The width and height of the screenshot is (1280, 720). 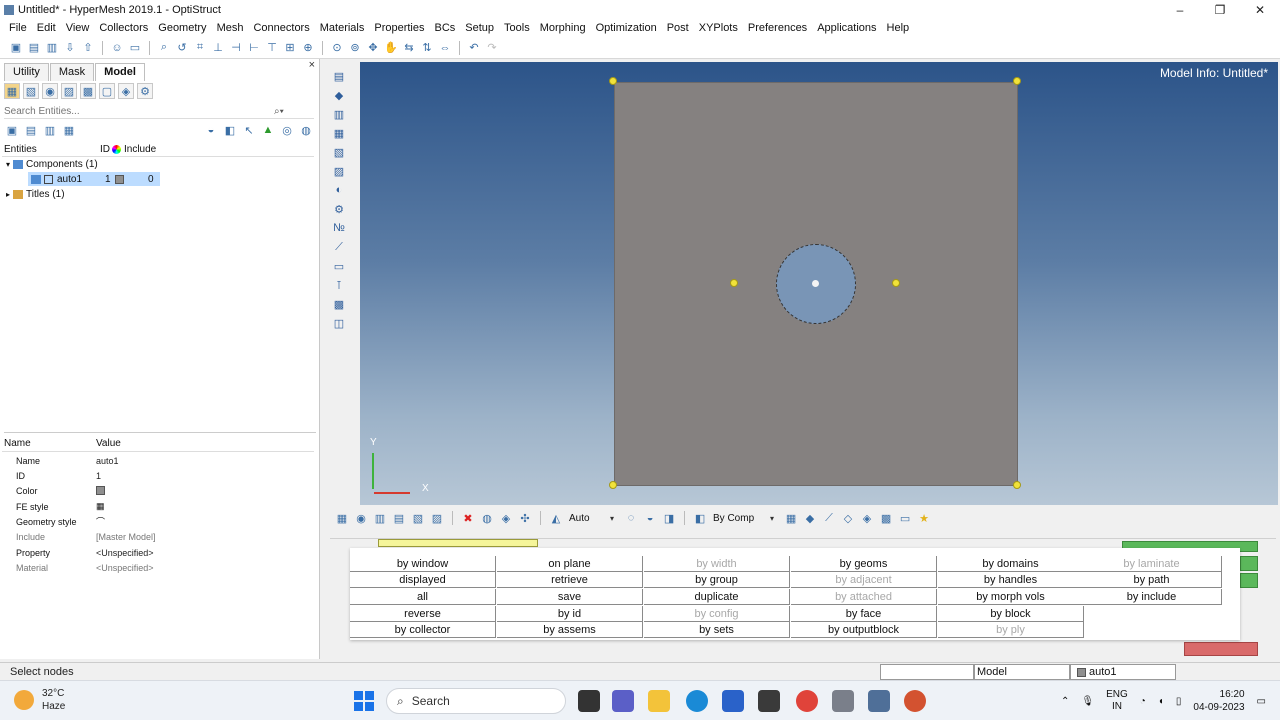 What do you see at coordinates (733, 701) in the screenshot?
I see `store-icon` at bounding box center [733, 701].